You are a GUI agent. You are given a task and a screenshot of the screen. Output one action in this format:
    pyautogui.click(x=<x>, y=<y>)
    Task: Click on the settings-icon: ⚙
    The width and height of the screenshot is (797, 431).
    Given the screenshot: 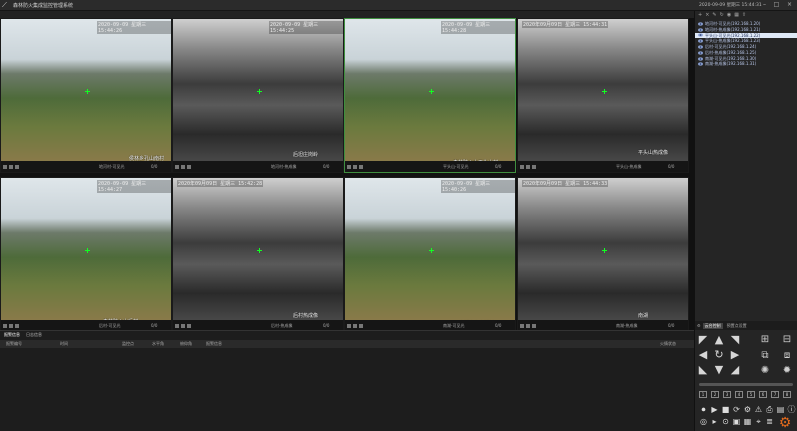 What is the action you would take?
    pyautogui.click(x=699, y=325)
    